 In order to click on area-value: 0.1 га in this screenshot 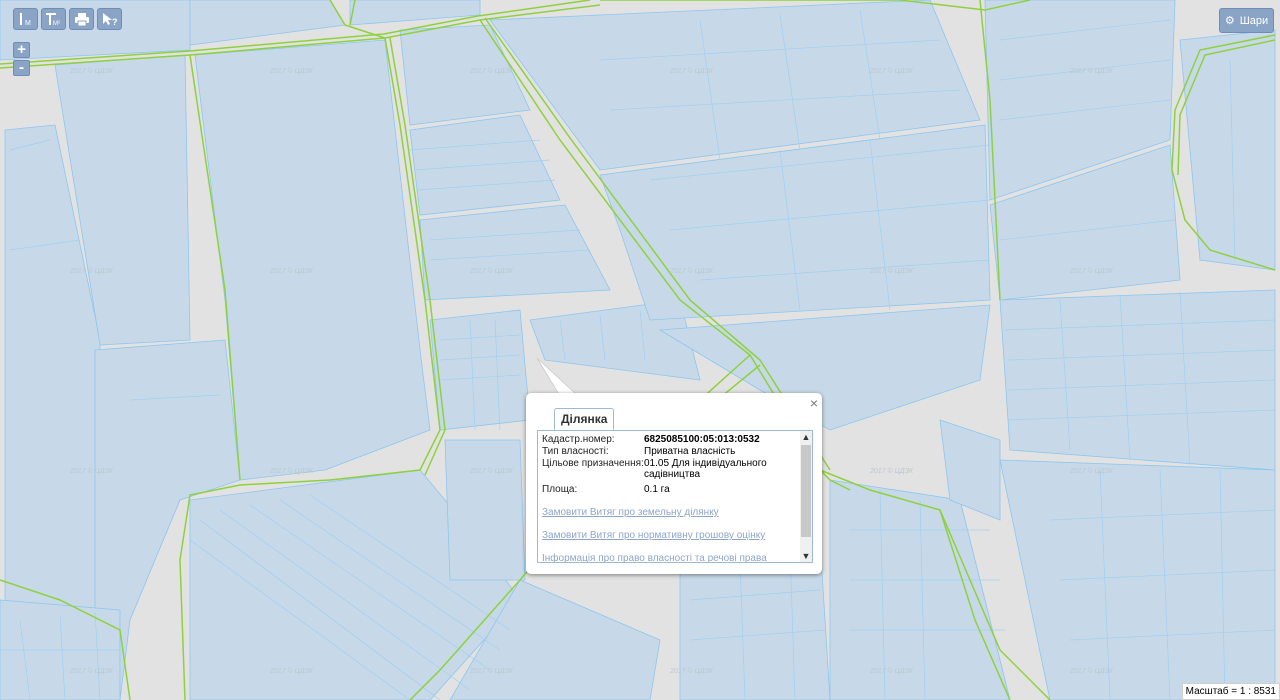, I will do `click(657, 489)`.